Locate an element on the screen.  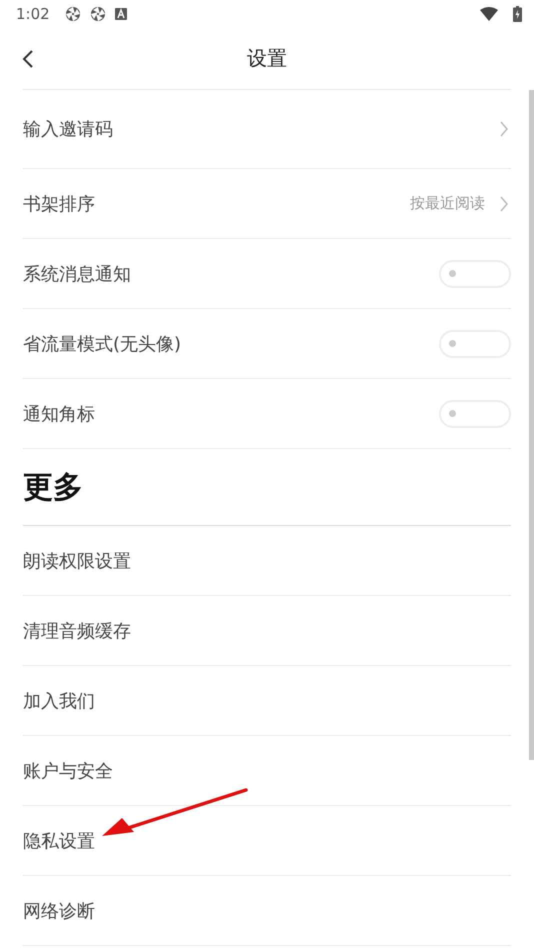
settings-row: 输入邀请码 is located at coordinates (267, 129).